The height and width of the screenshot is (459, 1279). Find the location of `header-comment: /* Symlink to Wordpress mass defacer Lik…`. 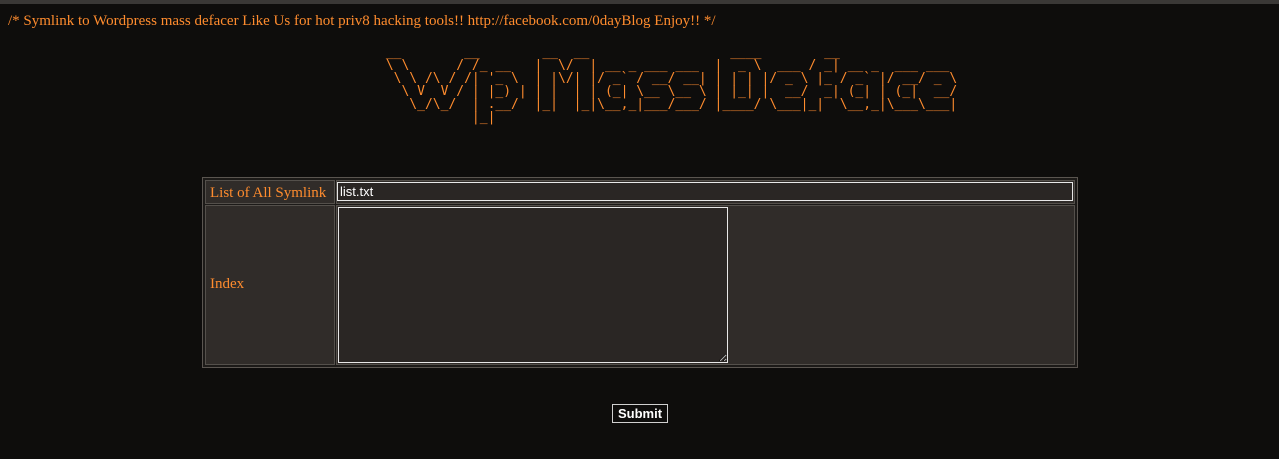

header-comment: /* Symlink to Wordpress mass defacer Lik… is located at coordinates (362, 21).